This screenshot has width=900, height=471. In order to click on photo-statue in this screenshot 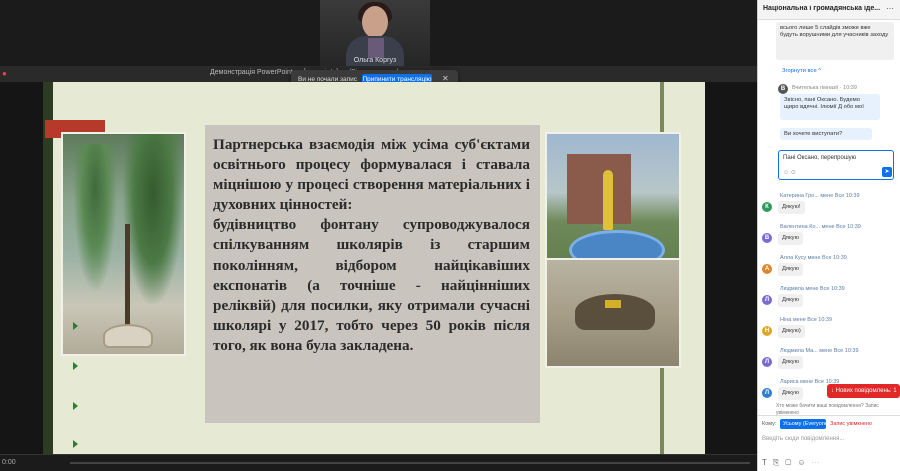, I will do `click(608, 200)`.